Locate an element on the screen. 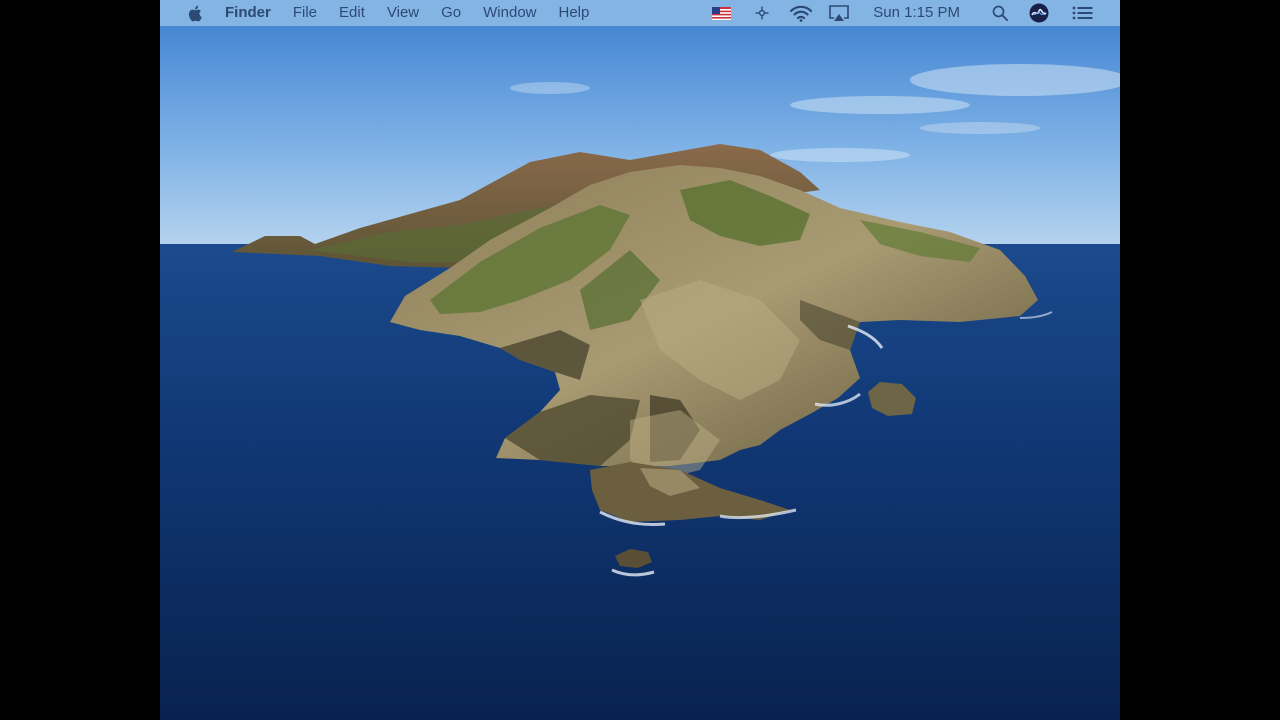 The image size is (1280, 720). menu-file: File is located at coordinates (305, 13).